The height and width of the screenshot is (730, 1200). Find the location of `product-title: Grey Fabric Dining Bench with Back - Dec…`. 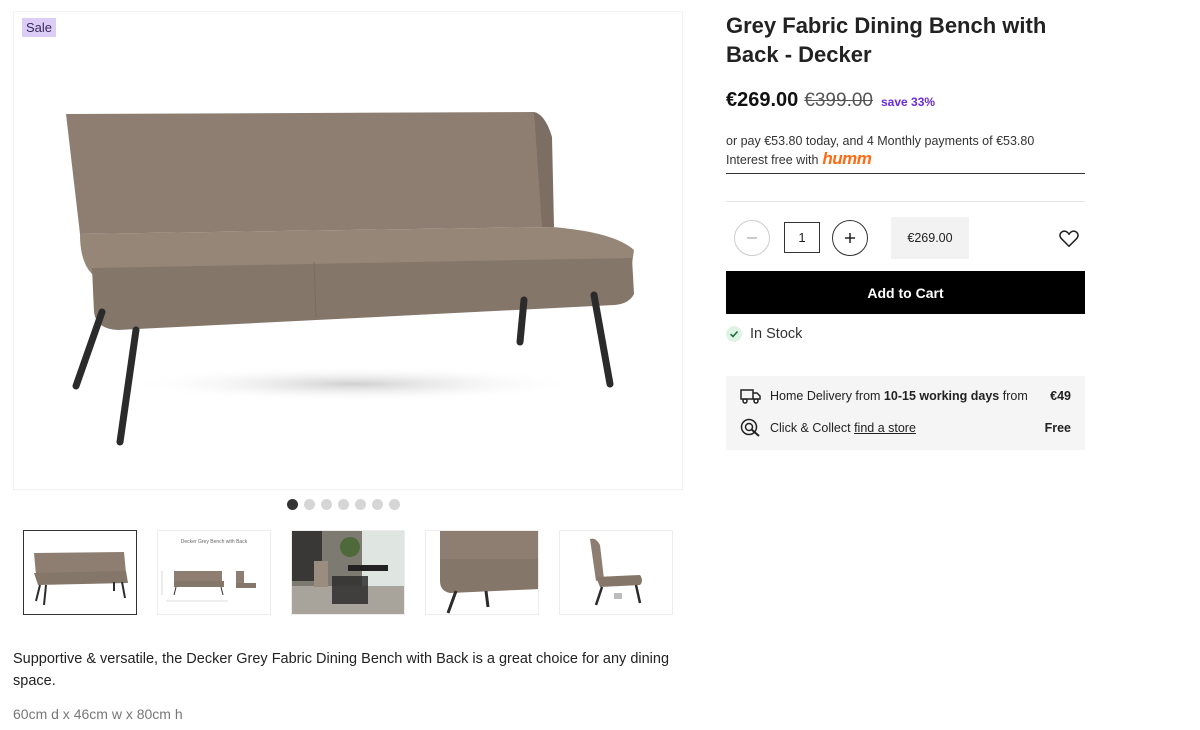

product-title: Grey Fabric Dining Bench with Back - Dec… is located at coordinates (886, 40).